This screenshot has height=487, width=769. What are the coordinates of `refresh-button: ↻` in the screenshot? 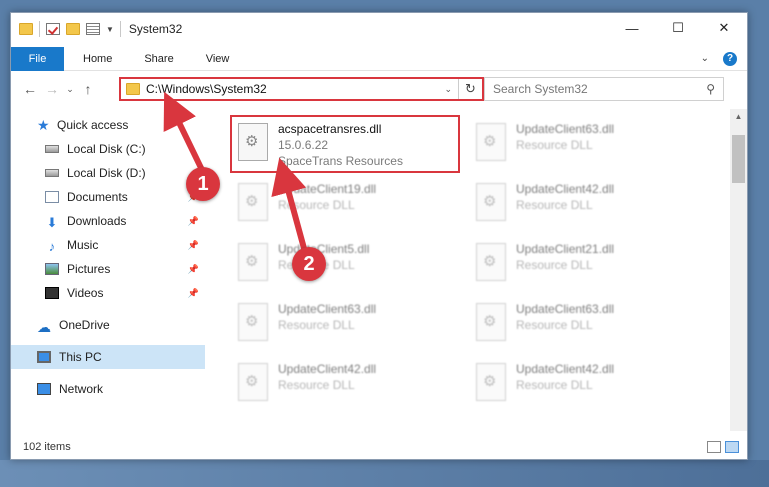 It's located at (470, 89).